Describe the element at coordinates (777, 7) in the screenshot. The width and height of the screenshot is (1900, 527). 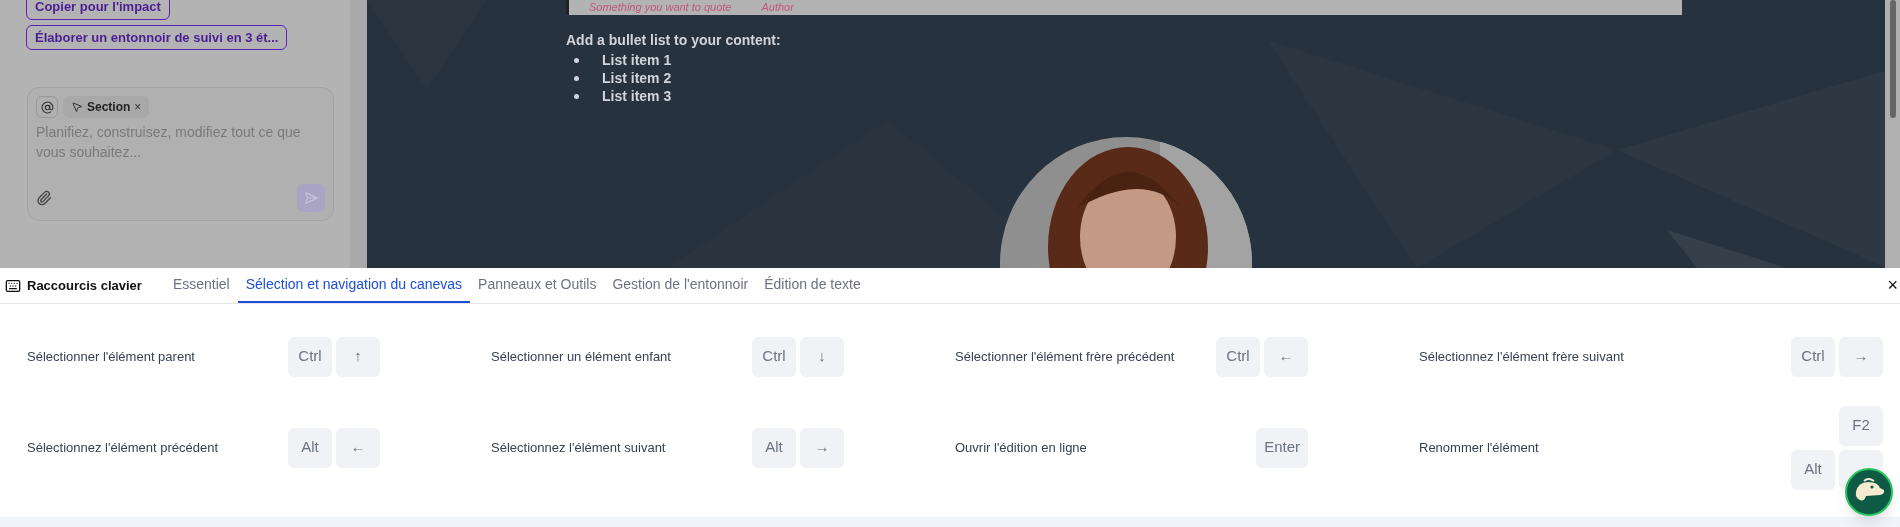
I see `quote-author: Author` at that location.